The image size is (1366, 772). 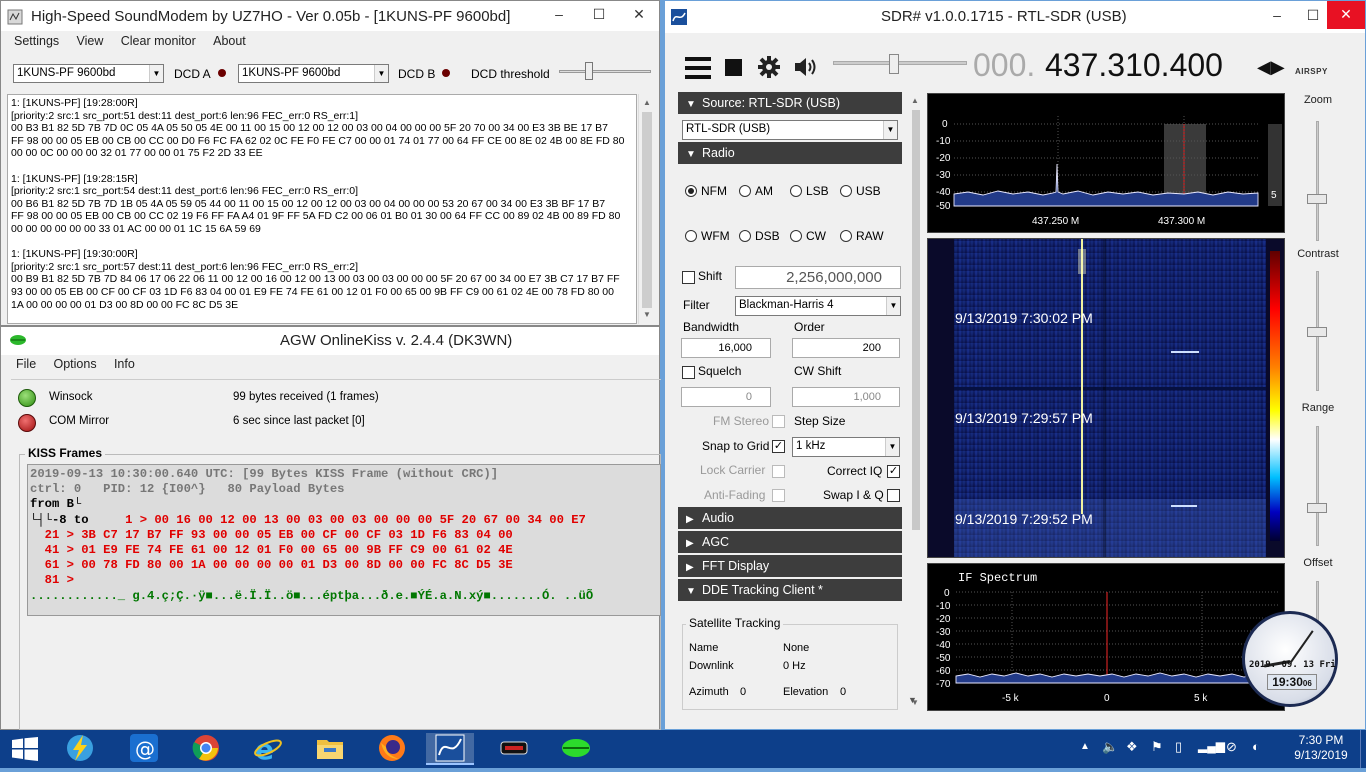 What do you see at coordinates (733, 67) in the screenshot?
I see `stop-icon` at bounding box center [733, 67].